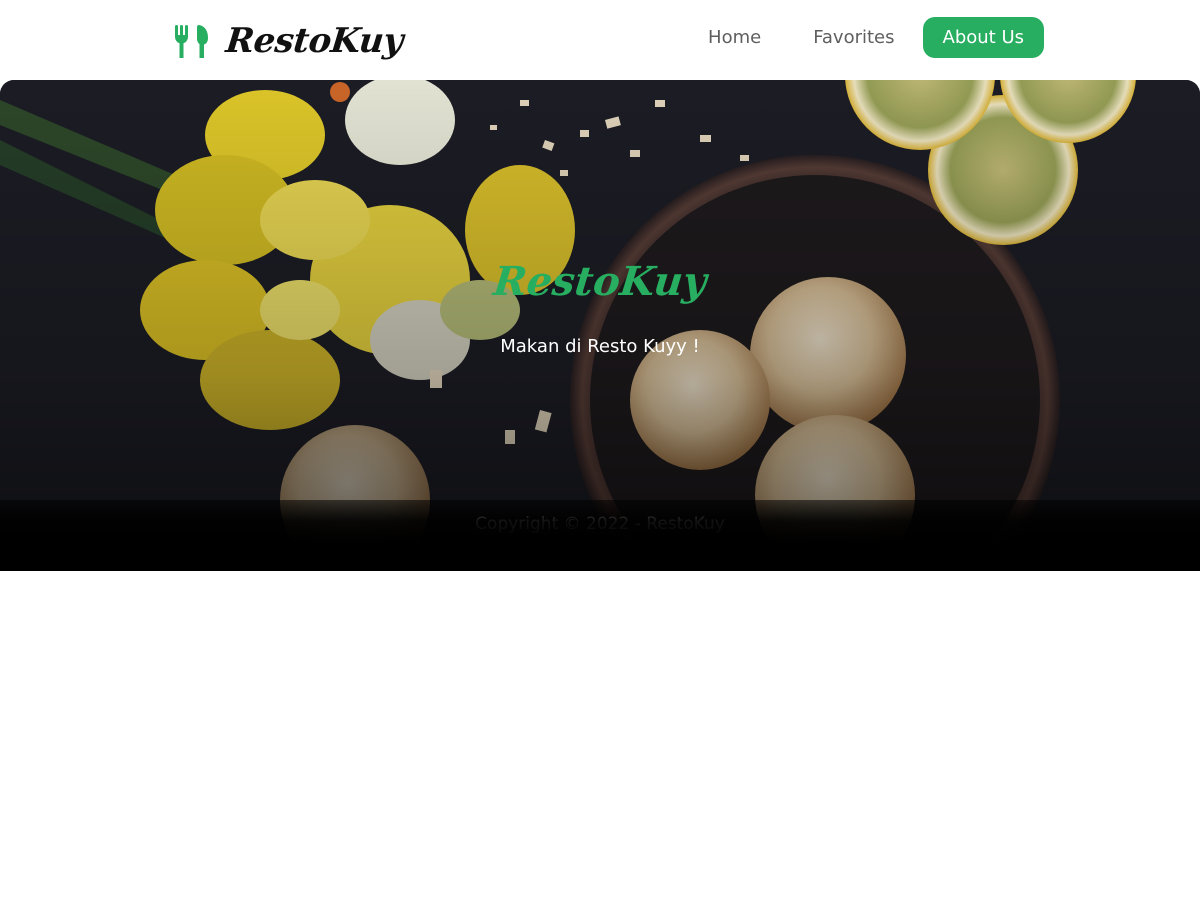 Image resolution: width=1200 pixels, height=900 pixels. What do you see at coordinates (853, 37) in the screenshot?
I see `nav-favorites-link: Favorites` at bounding box center [853, 37].